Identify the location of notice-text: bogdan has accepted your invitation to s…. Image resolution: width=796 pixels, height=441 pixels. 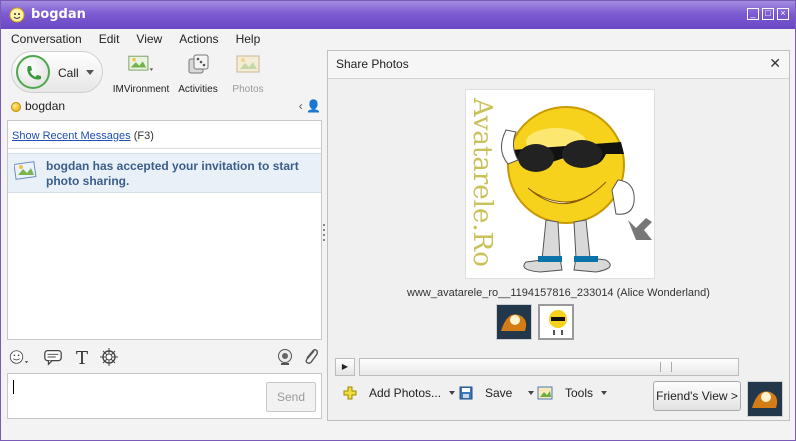
(172, 173).